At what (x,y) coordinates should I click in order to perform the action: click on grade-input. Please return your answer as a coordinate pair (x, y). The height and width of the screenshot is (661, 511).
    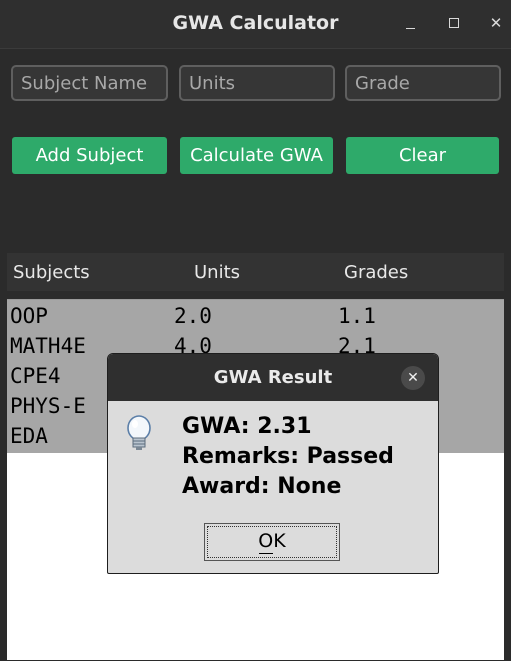
    Looking at the image, I should click on (423, 83).